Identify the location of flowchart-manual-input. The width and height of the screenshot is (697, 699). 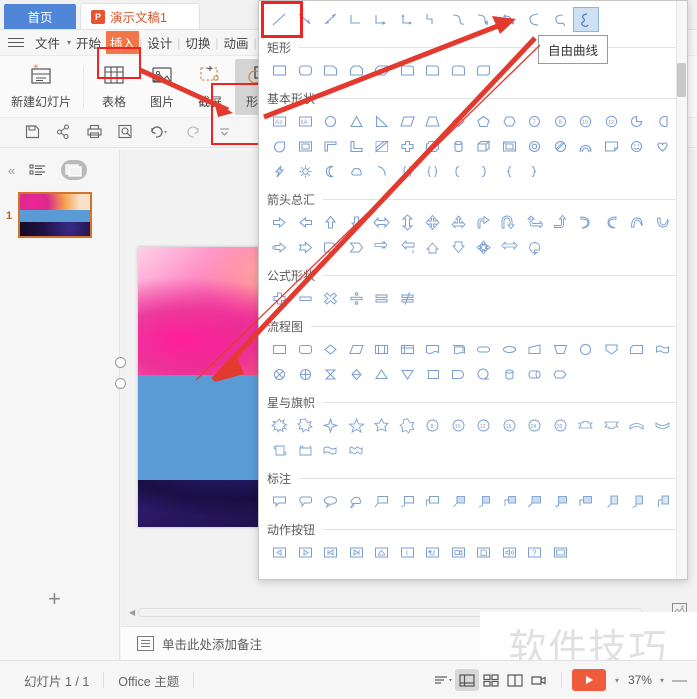
(535, 349).